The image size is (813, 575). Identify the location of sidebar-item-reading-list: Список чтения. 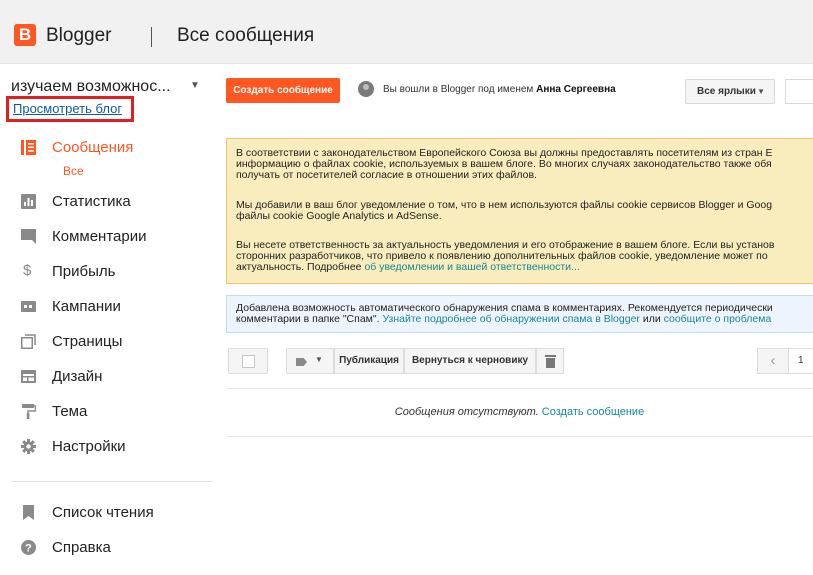
(107, 513).